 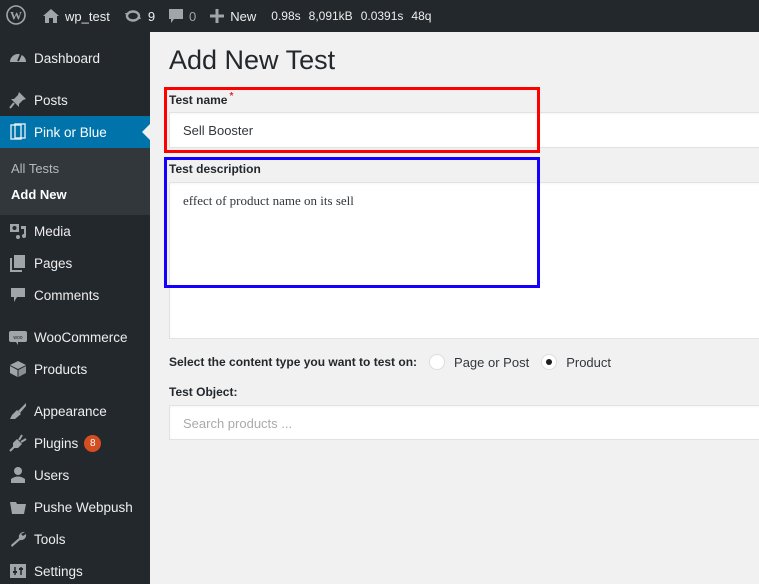 I want to click on sidebar-item-settings: Settings, so click(x=75, y=569).